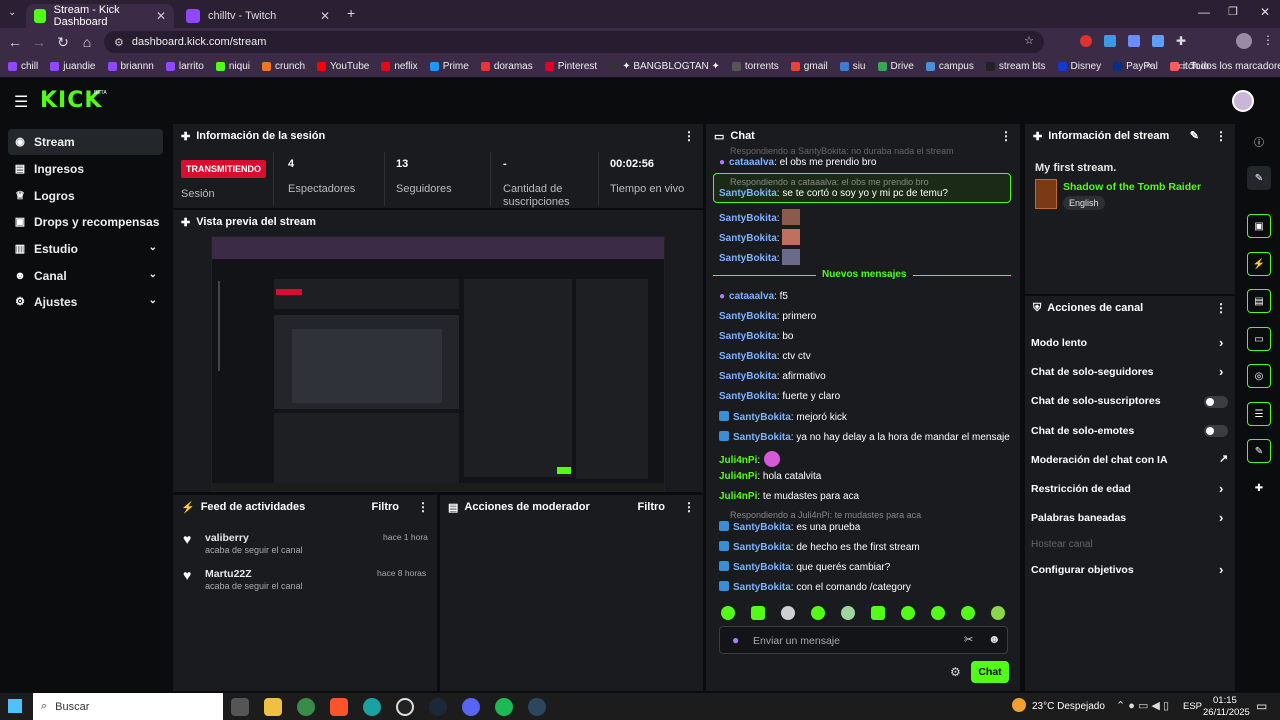  I want to click on chat-send-button: Chat, so click(990, 672).